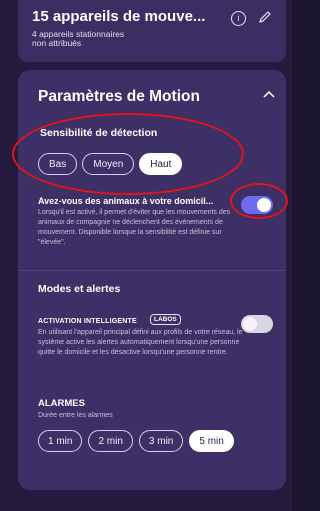 The image size is (320, 511). I want to click on device-subtitle-line2: non attribués, so click(57, 43).